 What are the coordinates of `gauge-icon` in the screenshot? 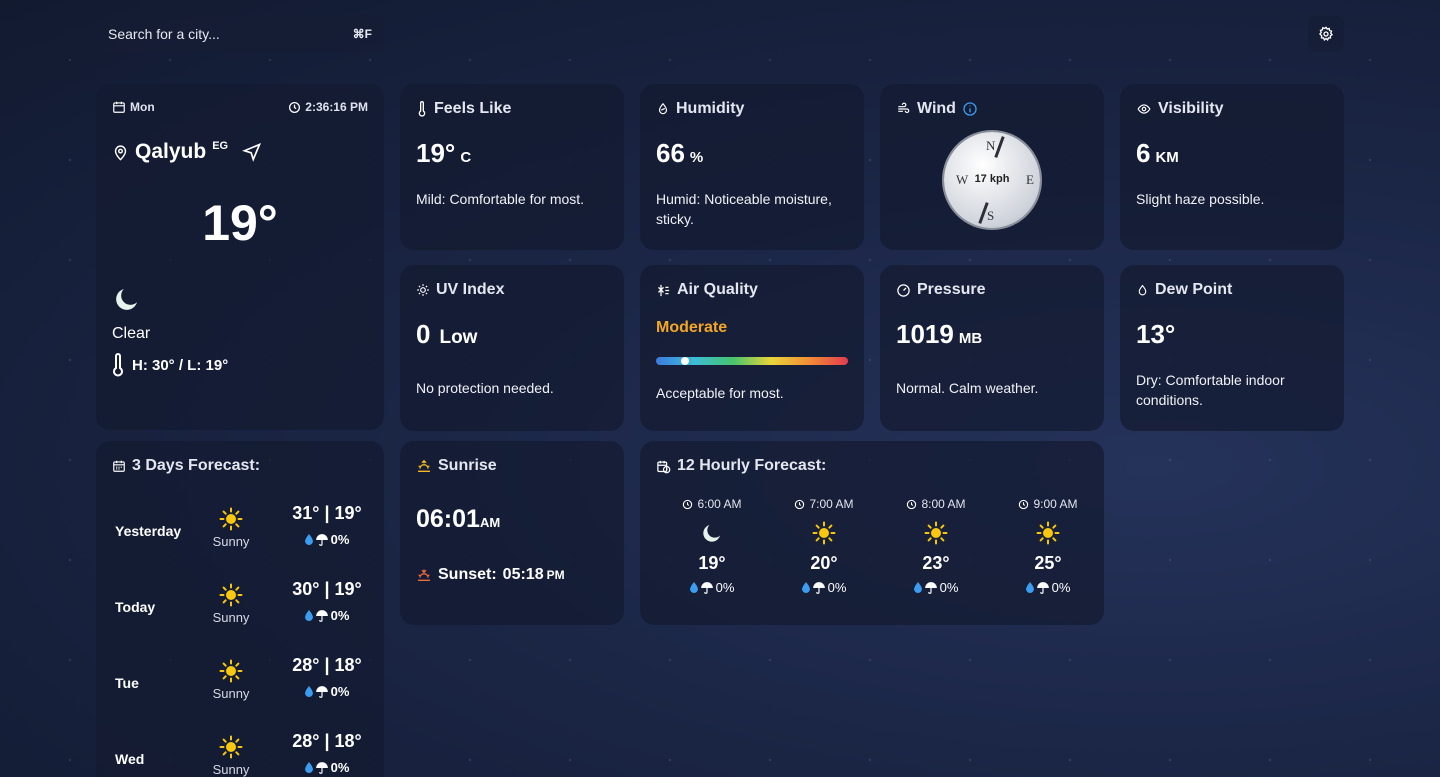 It's located at (903, 290).